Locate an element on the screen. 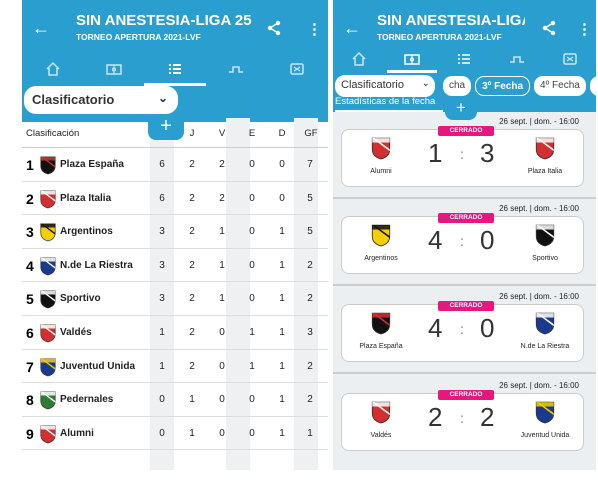 This screenshot has height=483, width=598. table-row: 5 Sportivo 3 2 1 0 1 2 is located at coordinates (175, 299).